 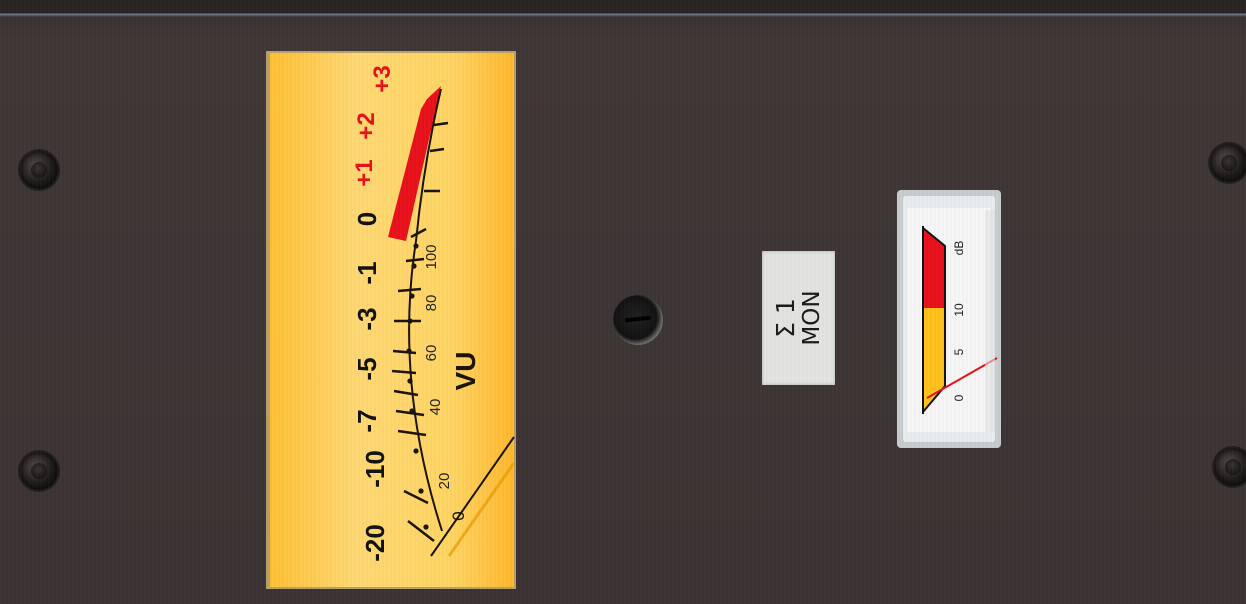 I want to click on vu-percent-label: 60, so click(x=431, y=353).